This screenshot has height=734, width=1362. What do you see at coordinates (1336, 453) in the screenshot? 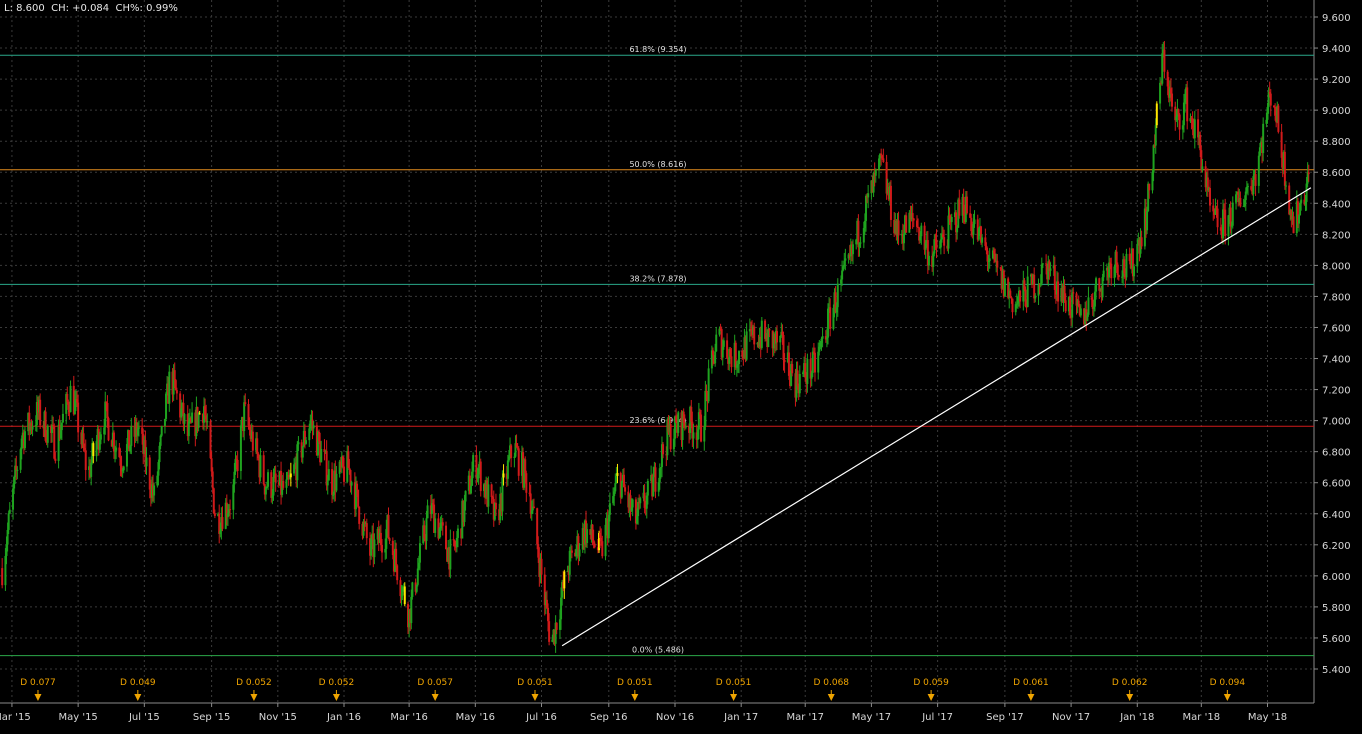
I see `y-tick-label: 6.800` at bounding box center [1336, 453].